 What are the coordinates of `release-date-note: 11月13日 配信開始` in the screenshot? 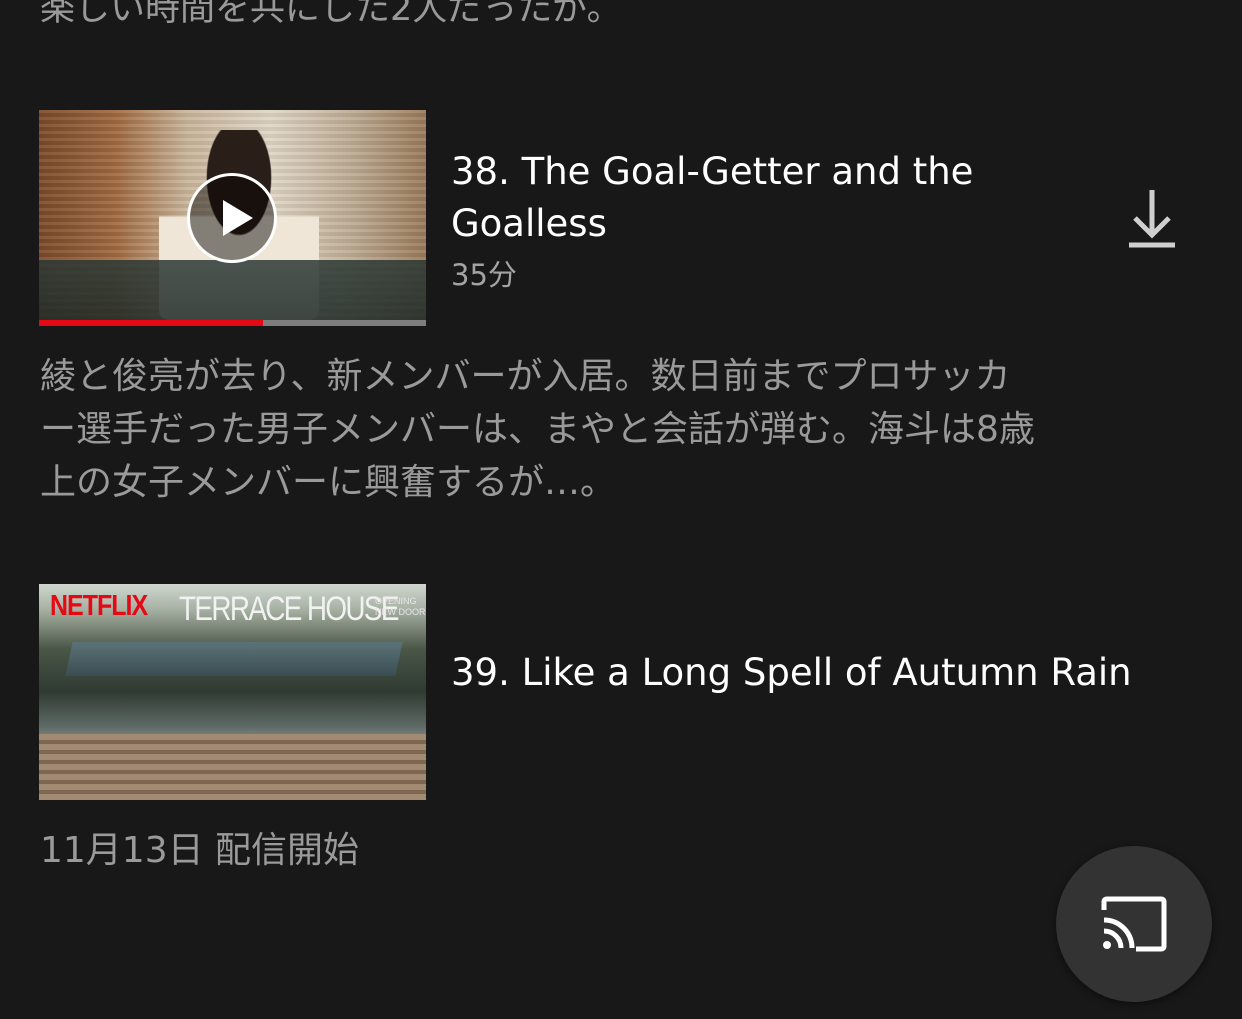 It's located at (200, 850).